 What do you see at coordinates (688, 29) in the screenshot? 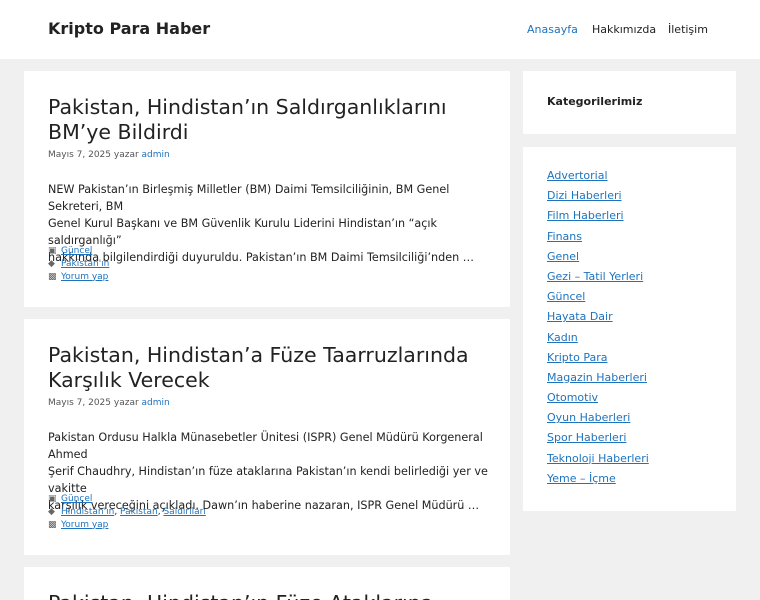
I see `nav-iletisim: İletişim` at bounding box center [688, 29].